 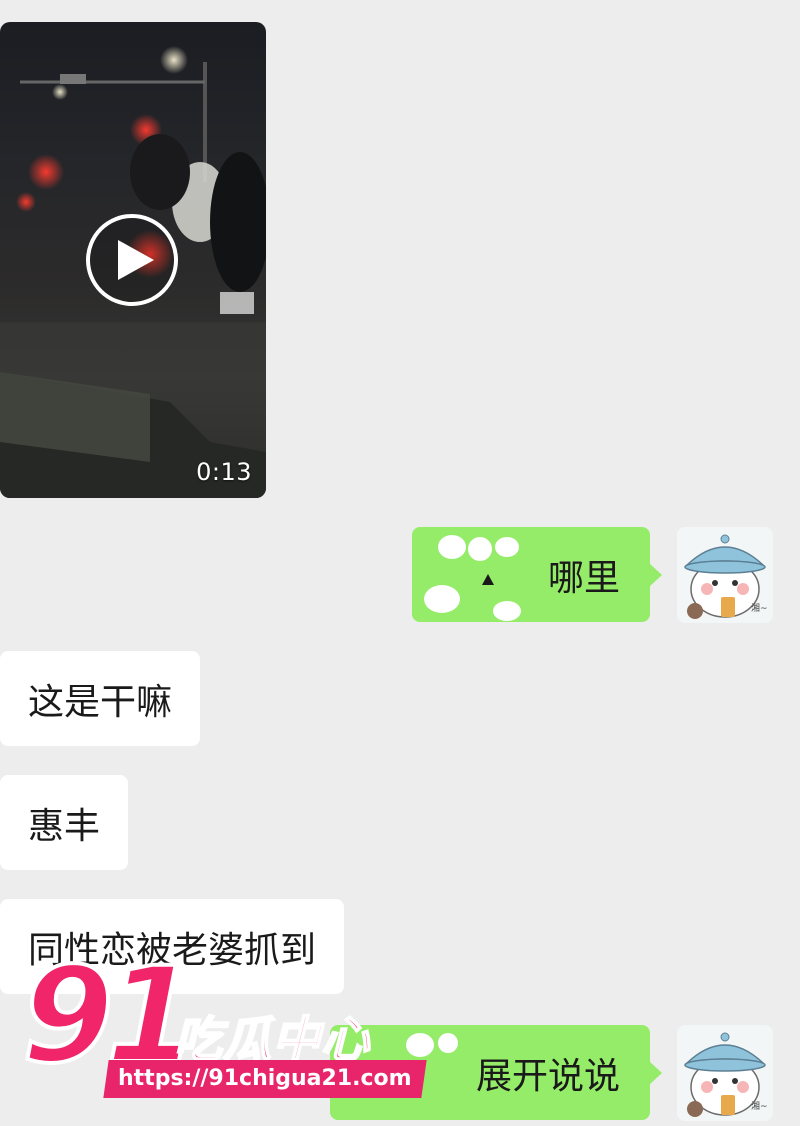 What do you see at coordinates (136, 260) in the screenshot?
I see `play-icon` at bounding box center [136, 260].